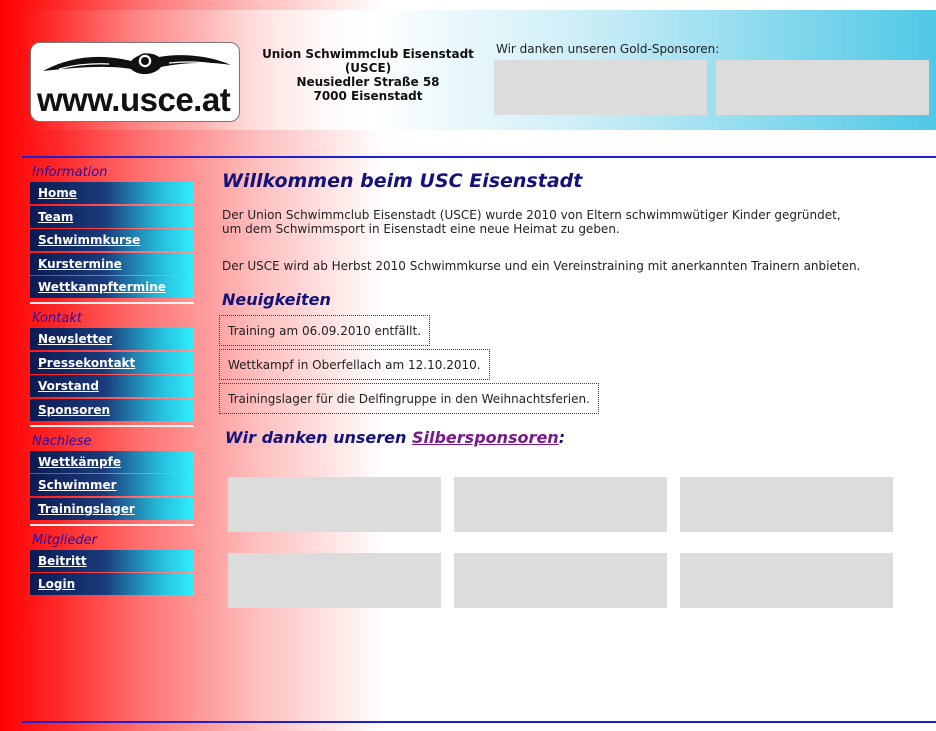 This screenshot has height=731, width=936. I want to click on nav-heading-mitglieder: Mitglieder, so click(64, 540).